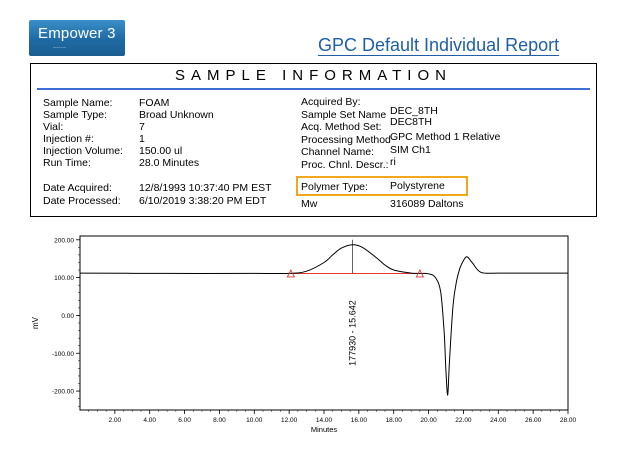 The width and height of the screenshot is (625, 455). What do you see at coordinates (184, 420) in the screenshot?
I see `x-tick-label: 6.00` at bounding box center [184, 420].